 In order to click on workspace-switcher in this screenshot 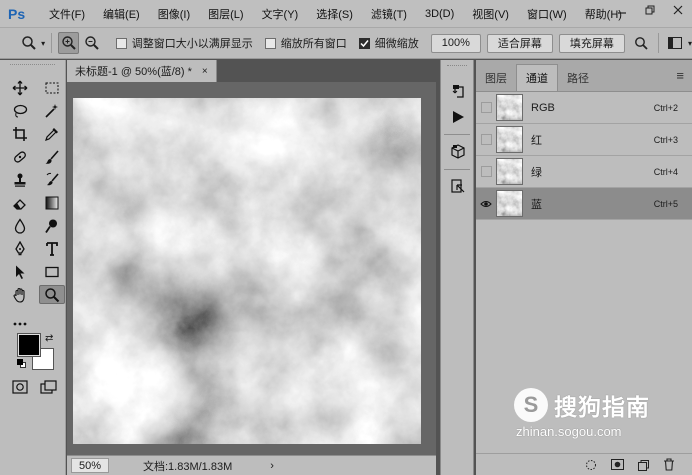, I will do `click(675, 43)`.